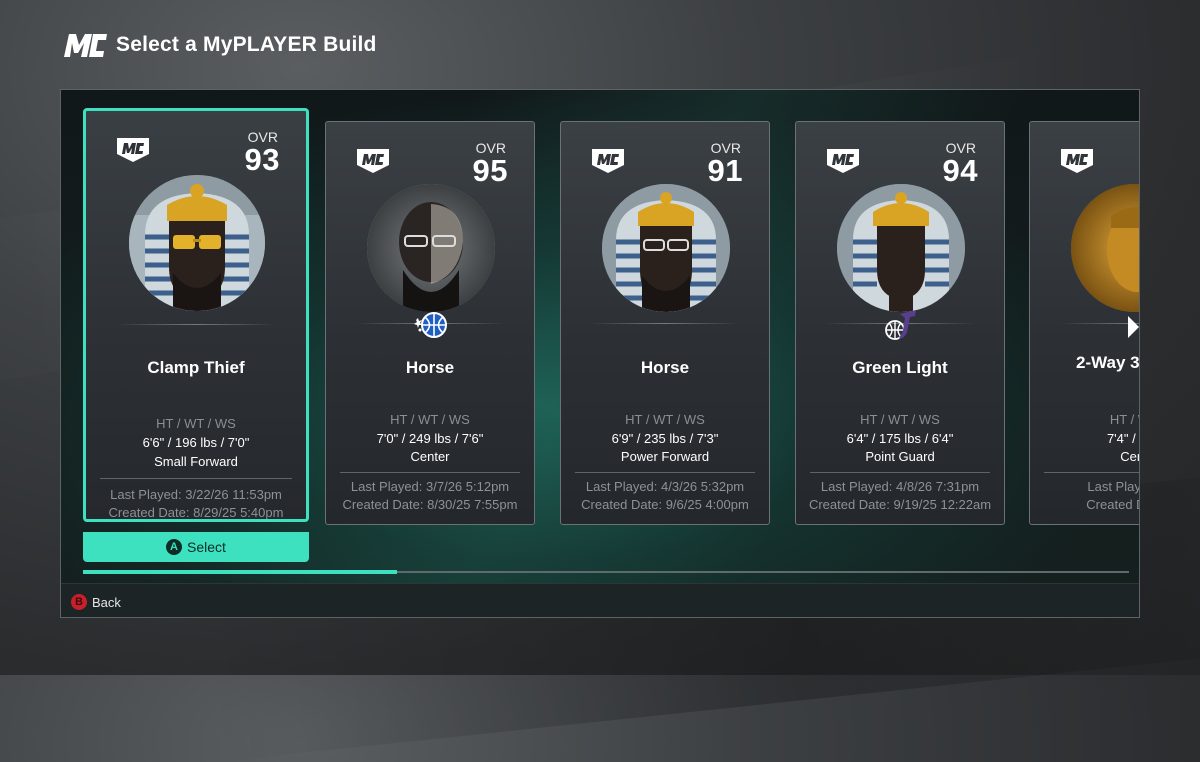  I want to click on created-date: Created Date: 9/, so click(1112, 504).